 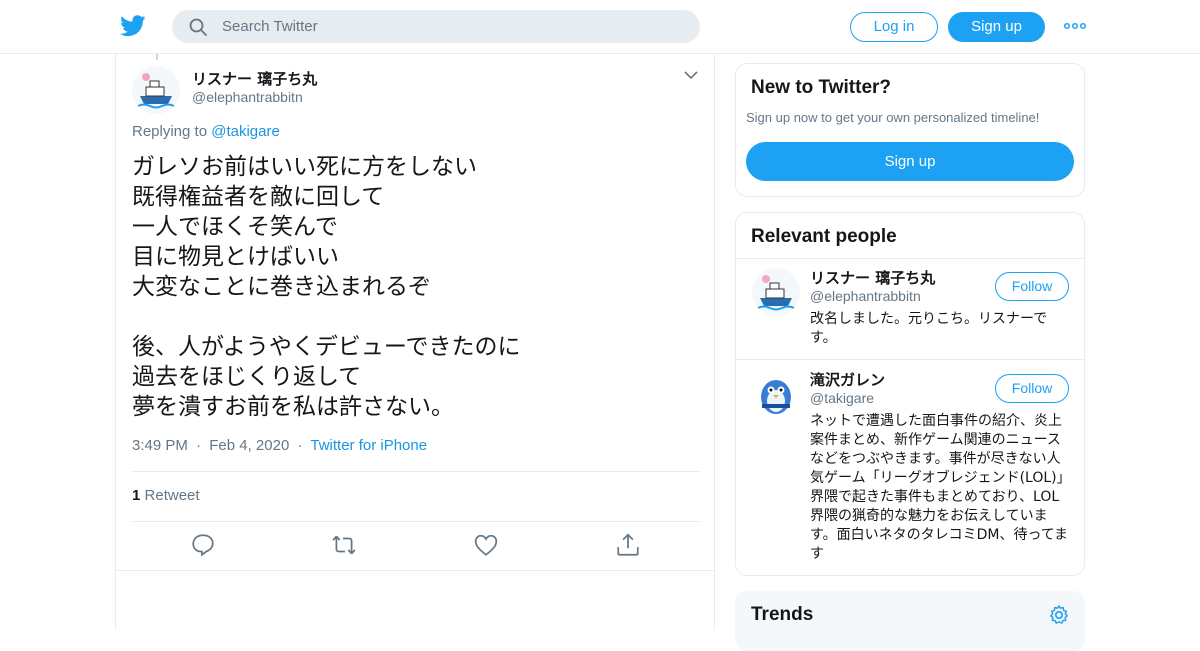 I want to click on more-dots-icon, so click(x=1075, y=26).